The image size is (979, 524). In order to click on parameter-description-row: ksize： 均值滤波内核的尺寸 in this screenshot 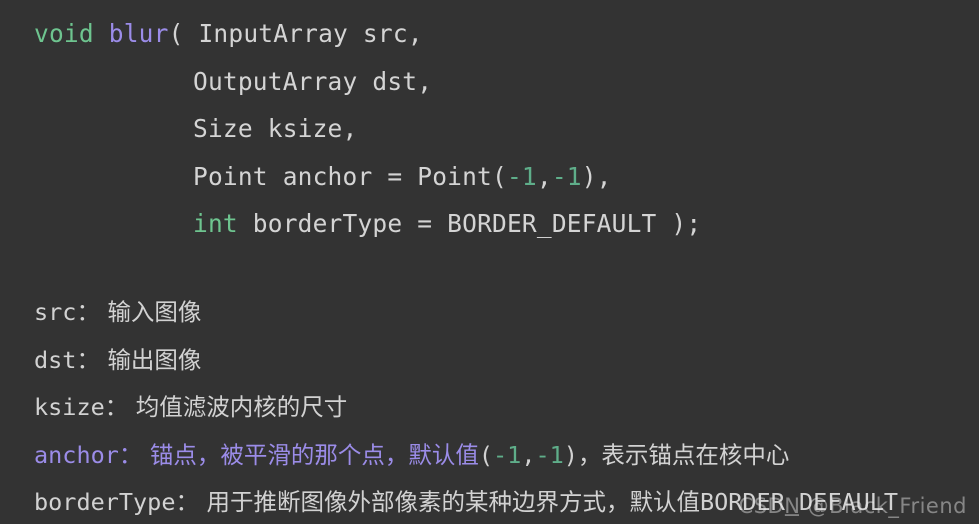, I will do `click(489, 408)`.